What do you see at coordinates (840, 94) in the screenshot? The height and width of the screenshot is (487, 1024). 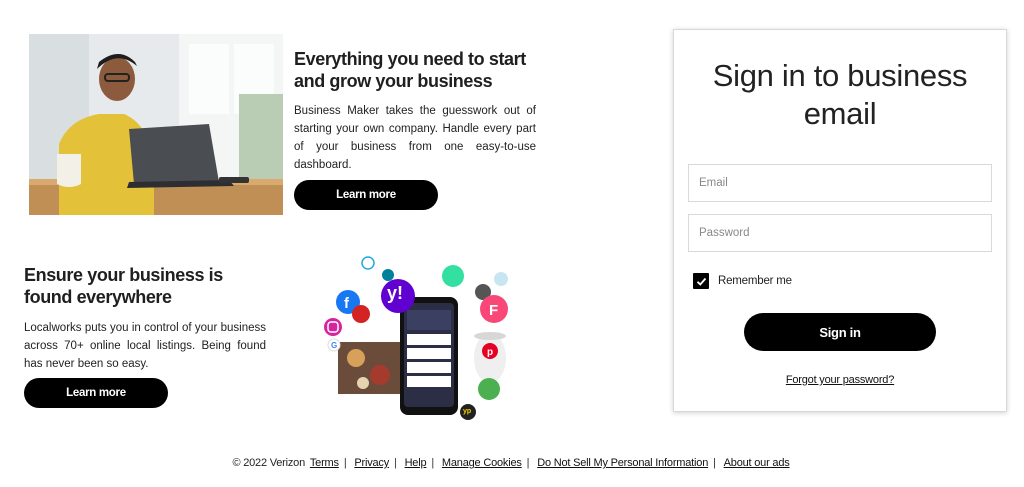 I see `signin-title: Sign in to business email` at bounding box center [840, 94].